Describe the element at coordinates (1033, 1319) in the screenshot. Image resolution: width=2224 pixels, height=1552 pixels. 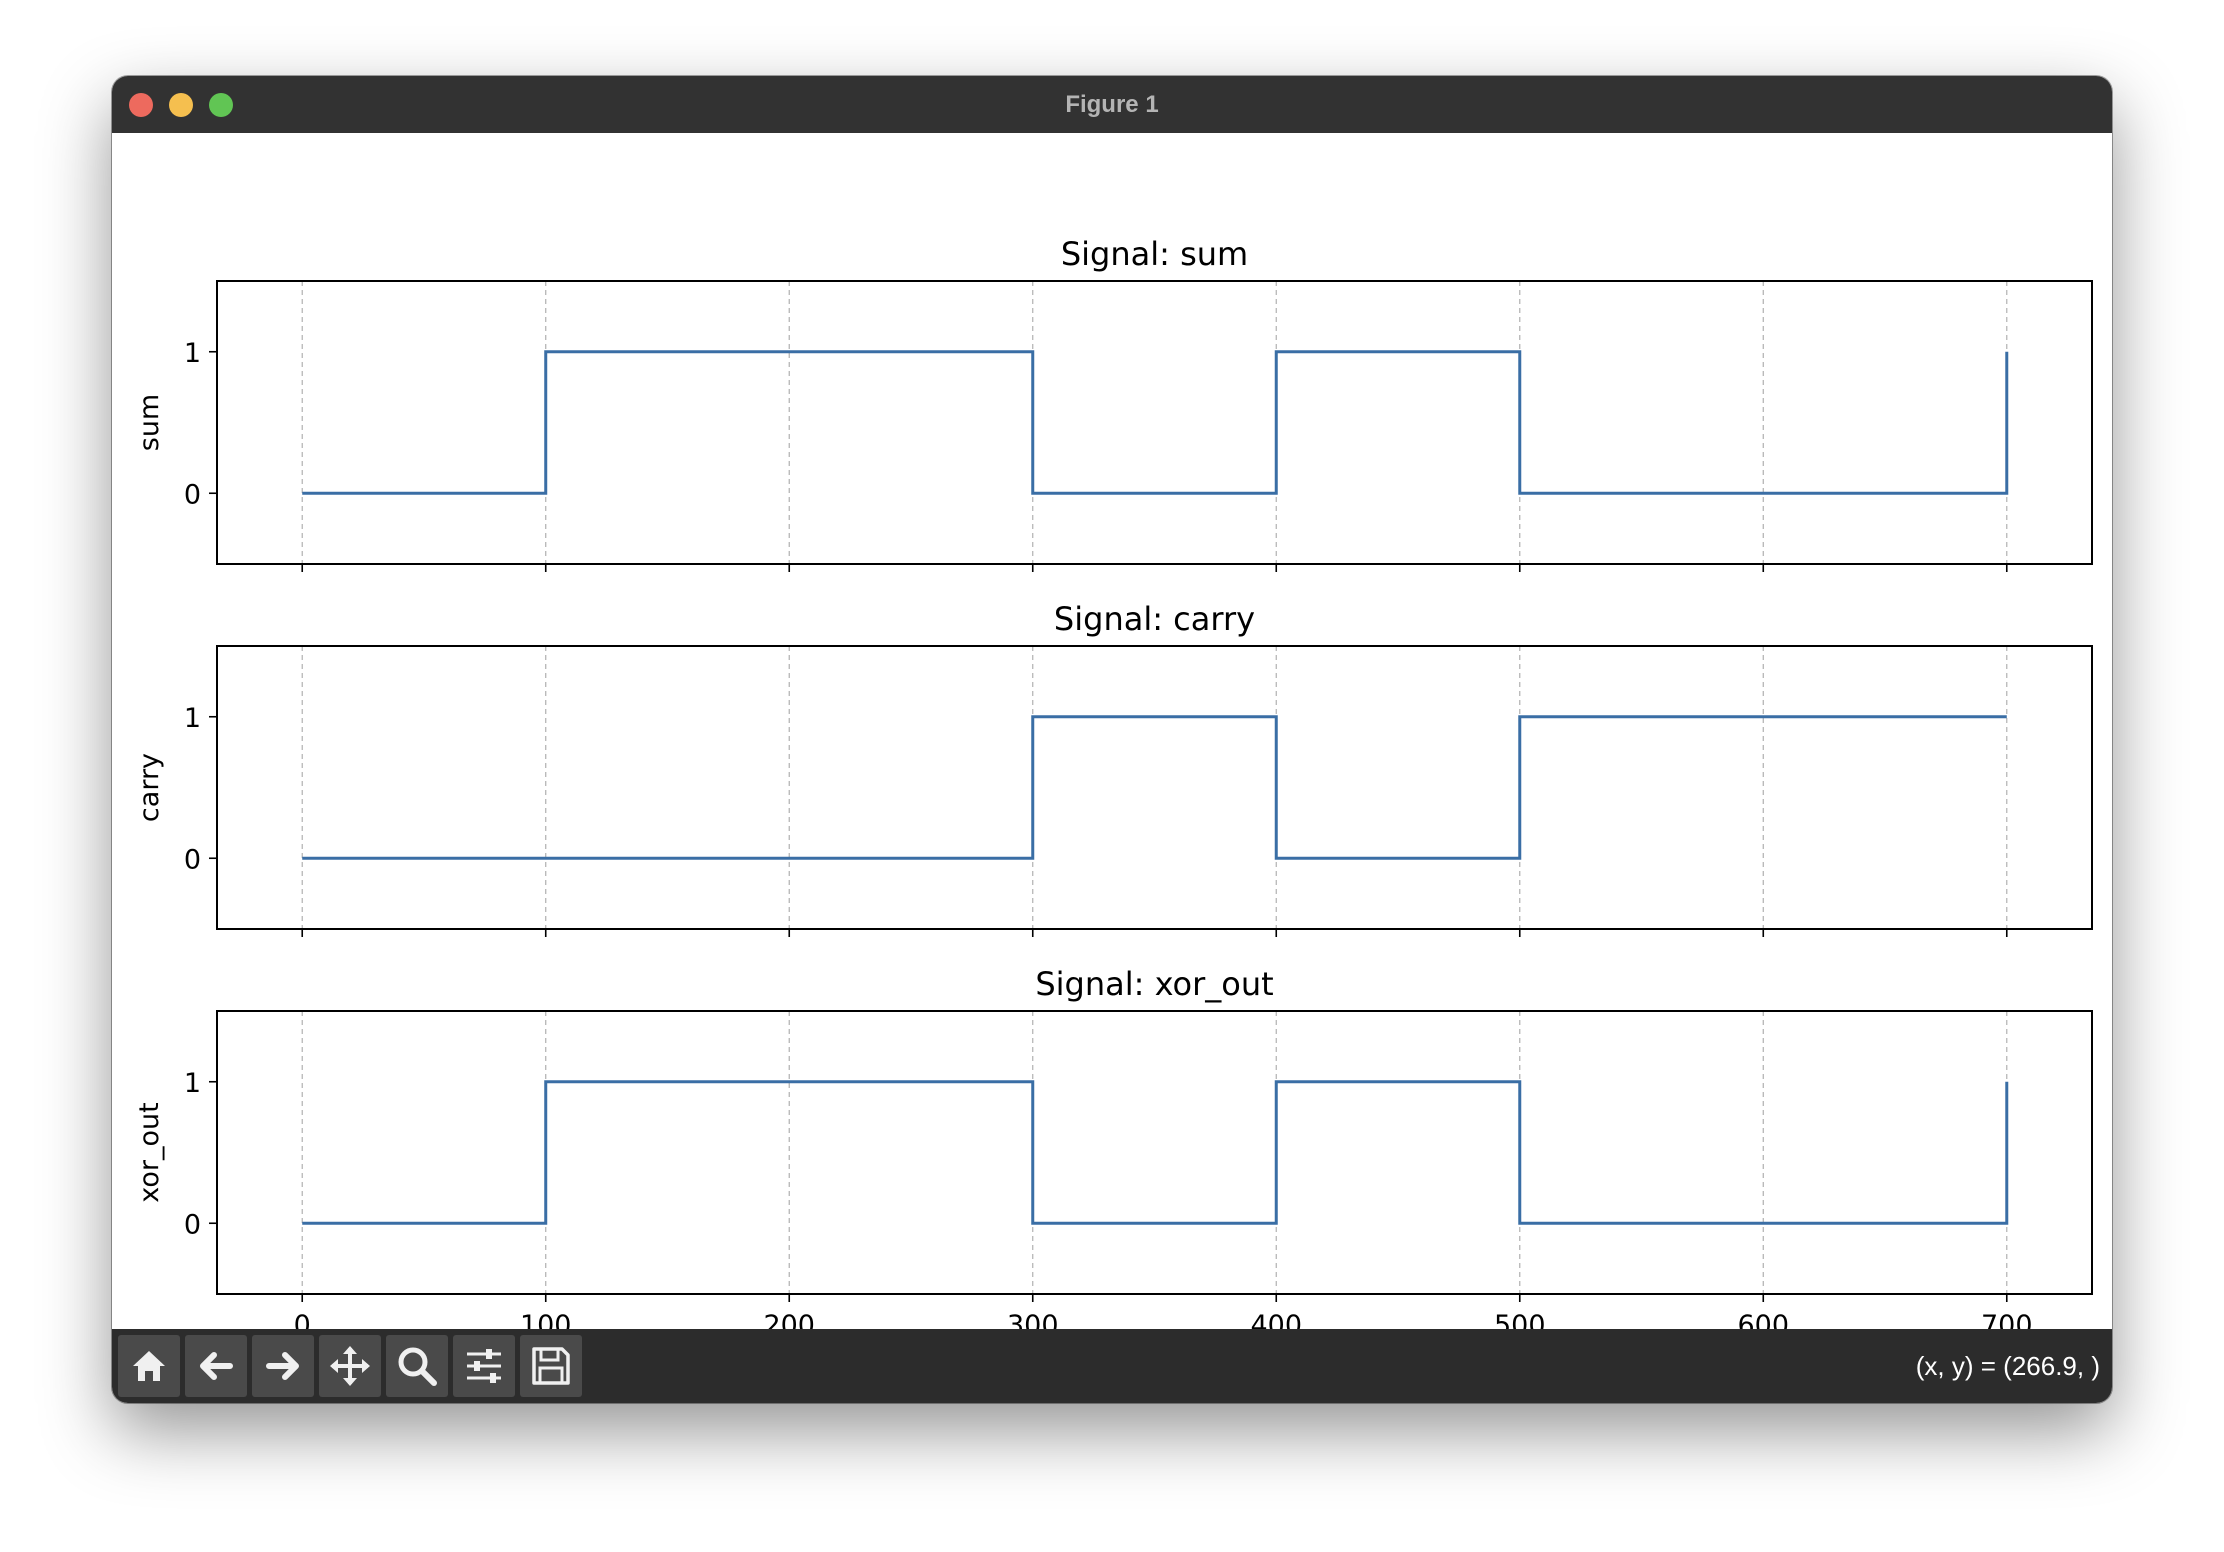
I see `x-tick-label: 300` at that location.